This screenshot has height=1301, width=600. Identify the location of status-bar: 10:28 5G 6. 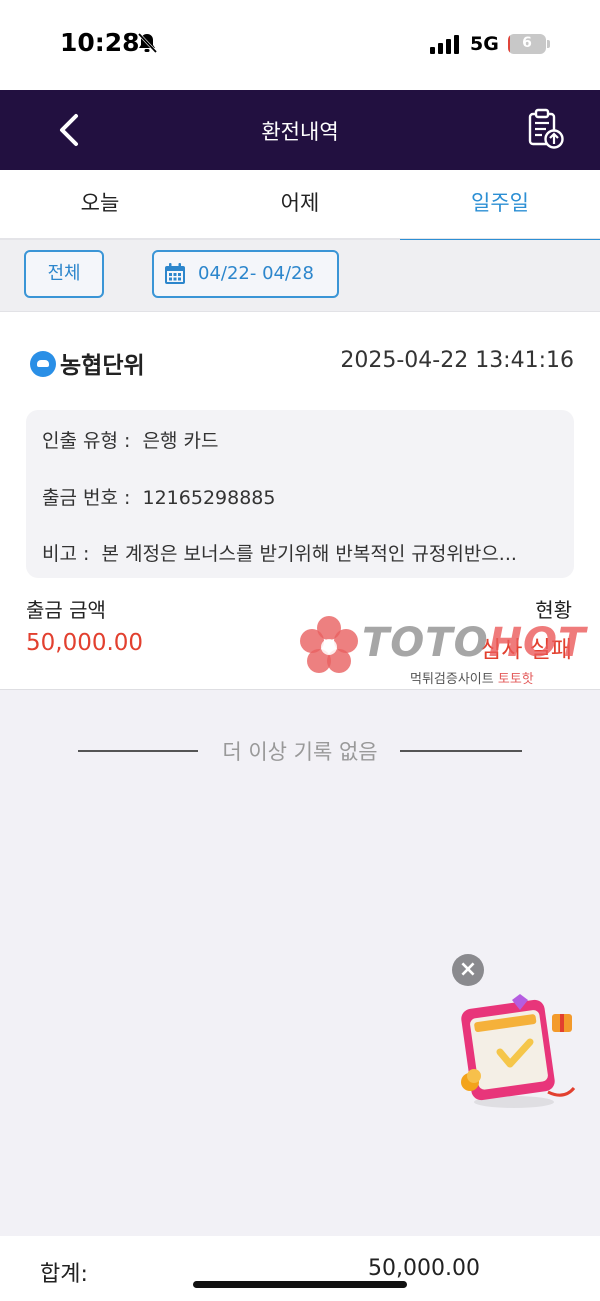
(300, 45).